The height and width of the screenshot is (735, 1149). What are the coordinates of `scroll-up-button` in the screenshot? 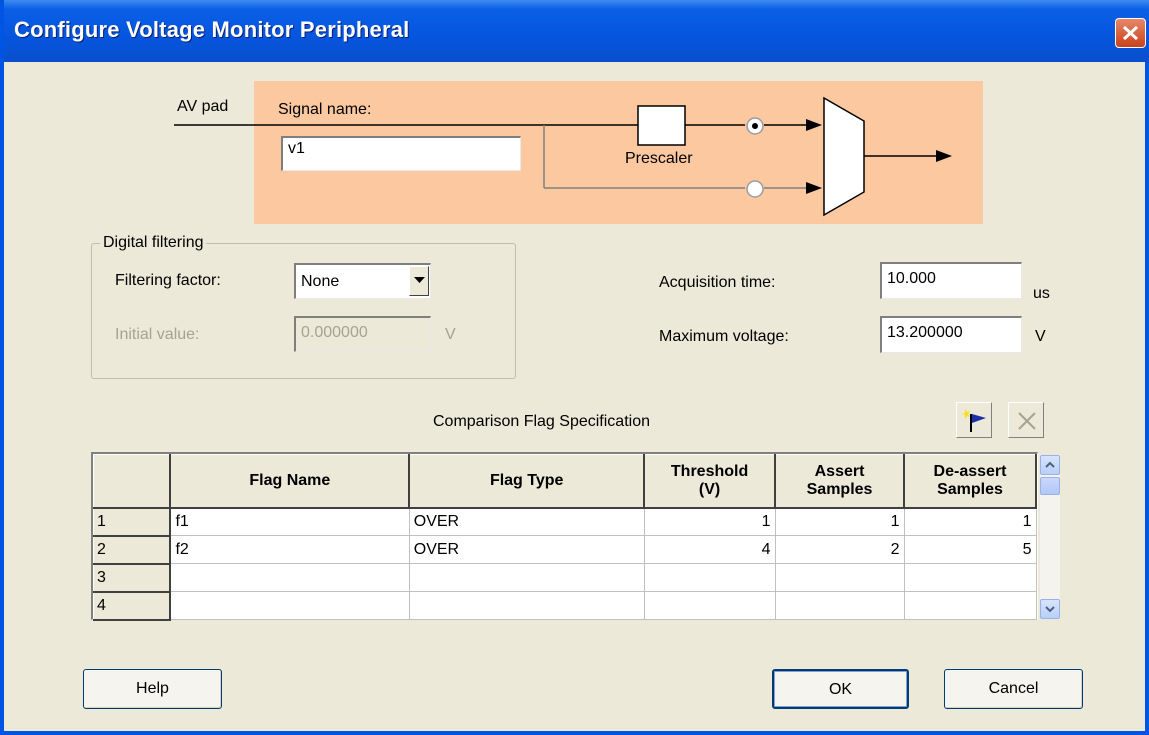 It's located at (1050, 465).